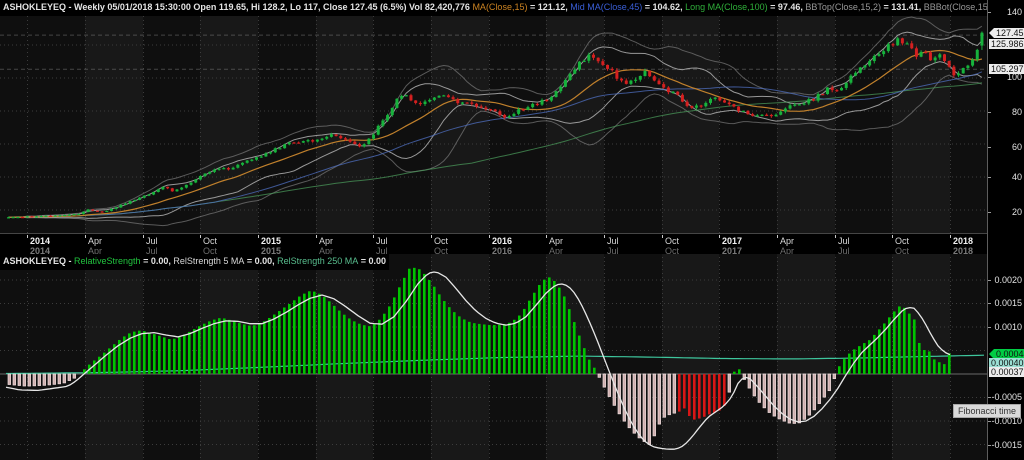 The height and width of the screenshot is (460, 1024). What do you see at coordinates (606, 7) in the screenshot?
I see `legend-segment: Mid MA(Close,45)` at bounding box center [606, 7].